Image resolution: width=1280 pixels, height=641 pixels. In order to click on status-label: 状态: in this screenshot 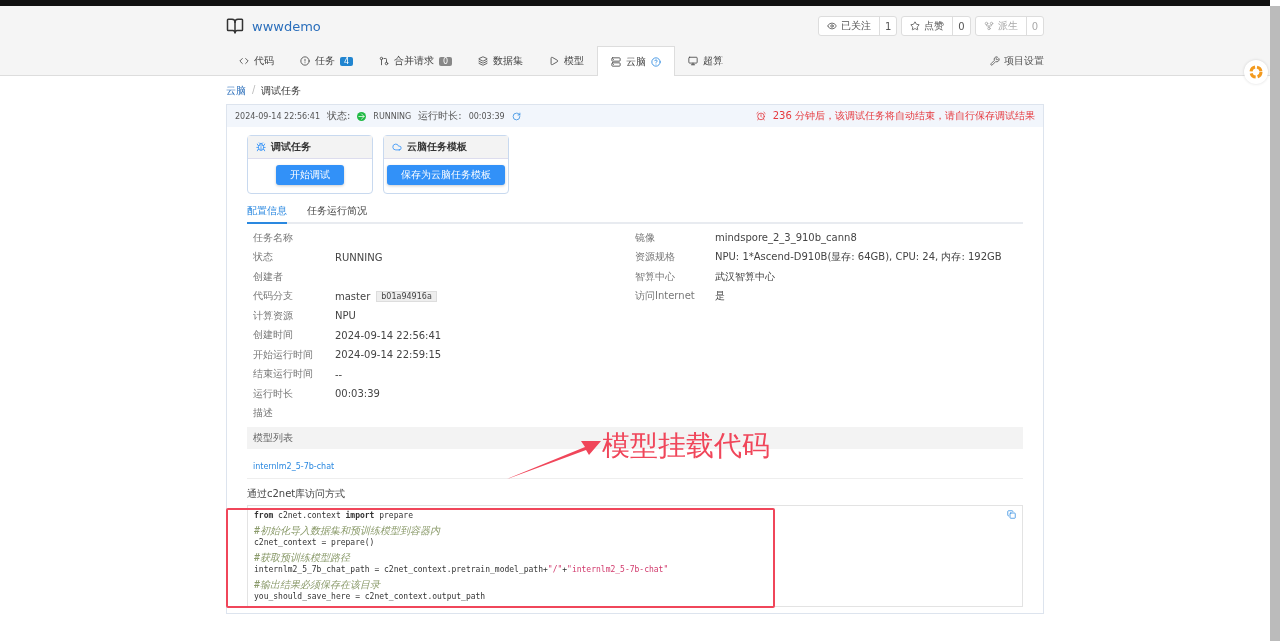, I will do `click(338, 116)`.